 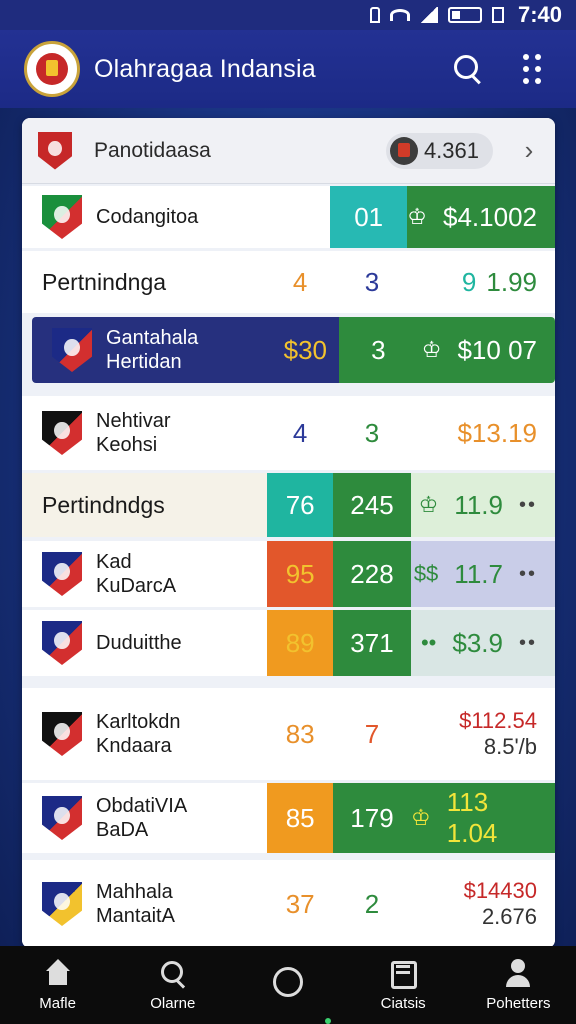 I want to click on odds-value: $10 07, so click(x=497, y=349).